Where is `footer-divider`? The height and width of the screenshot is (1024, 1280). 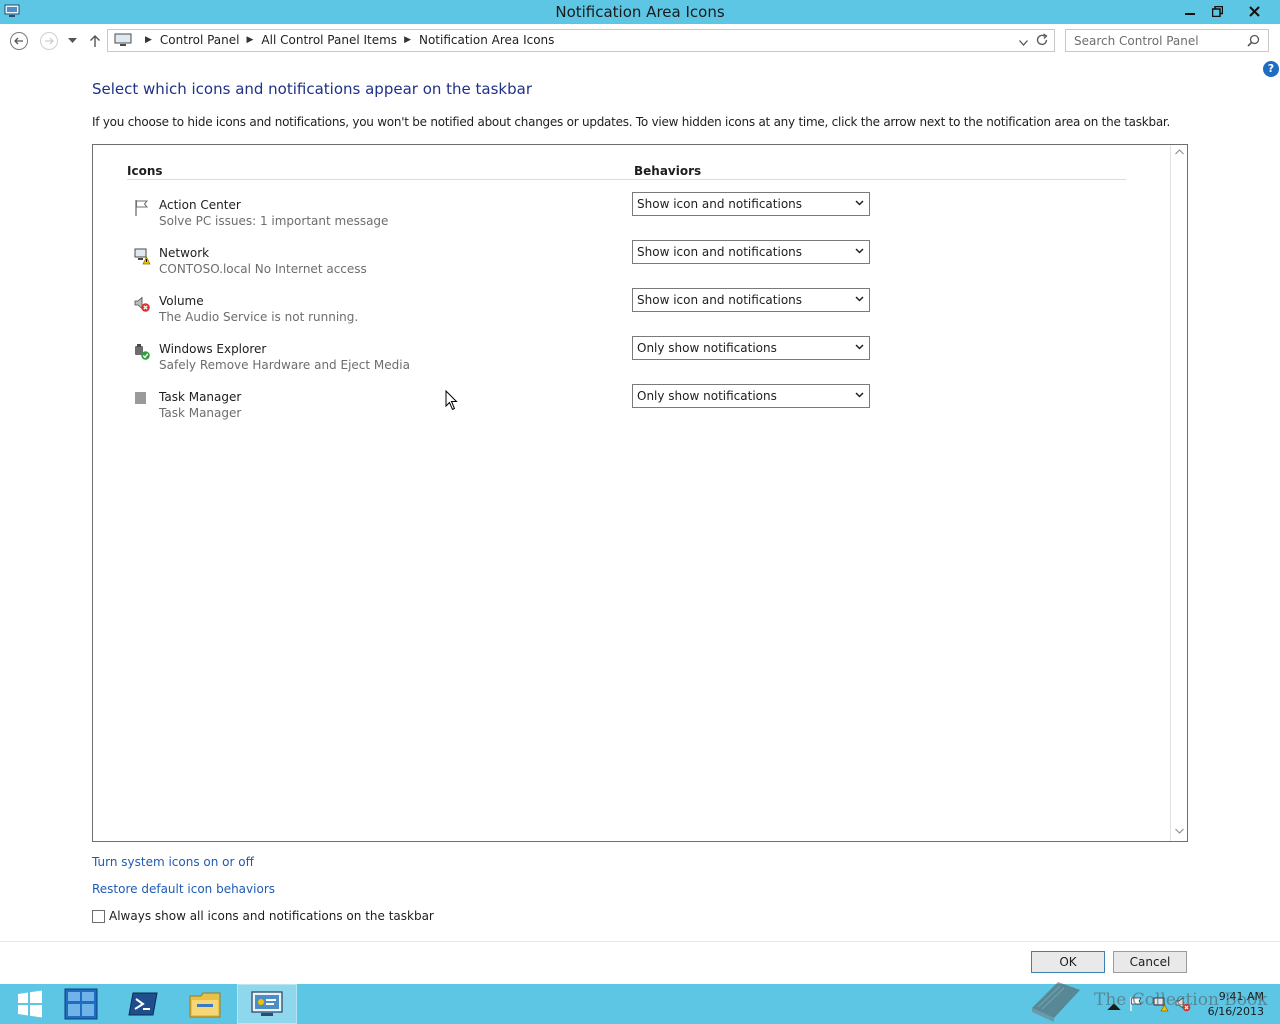
footer-divider is located at coordinates (640, 941).